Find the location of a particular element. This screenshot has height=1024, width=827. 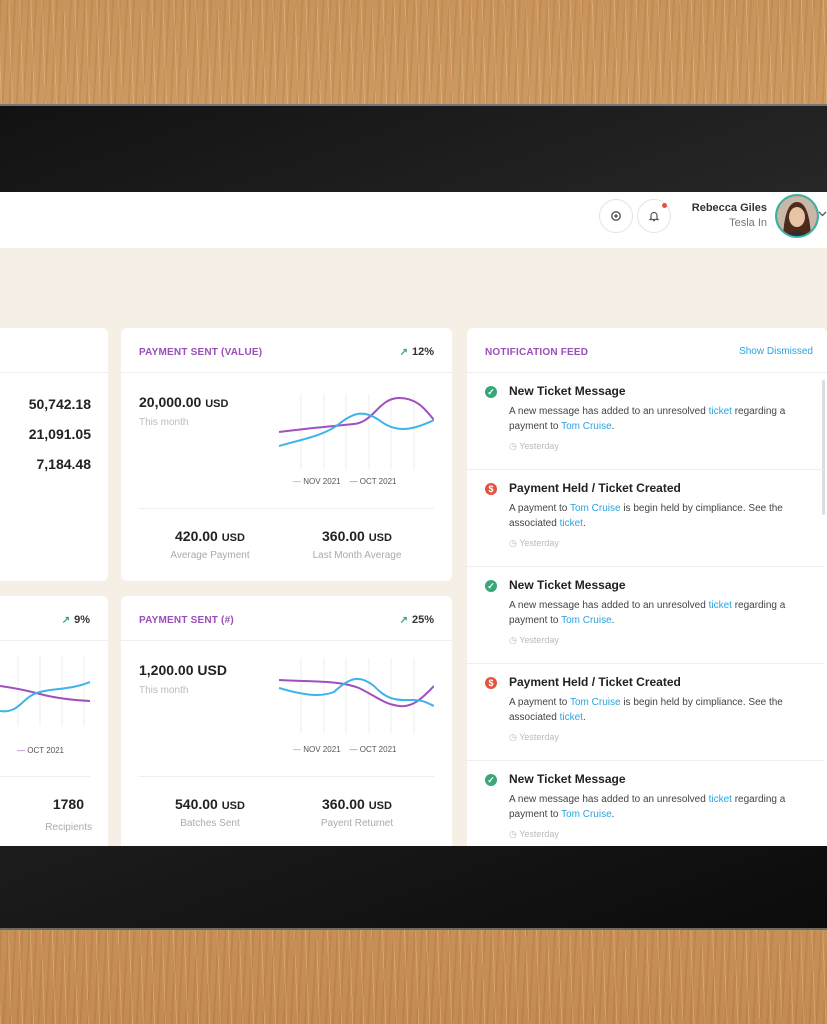

recipients-card: ↗ 9% — OCT 2021 1780 Recipients is located at coordinates (54, 721).